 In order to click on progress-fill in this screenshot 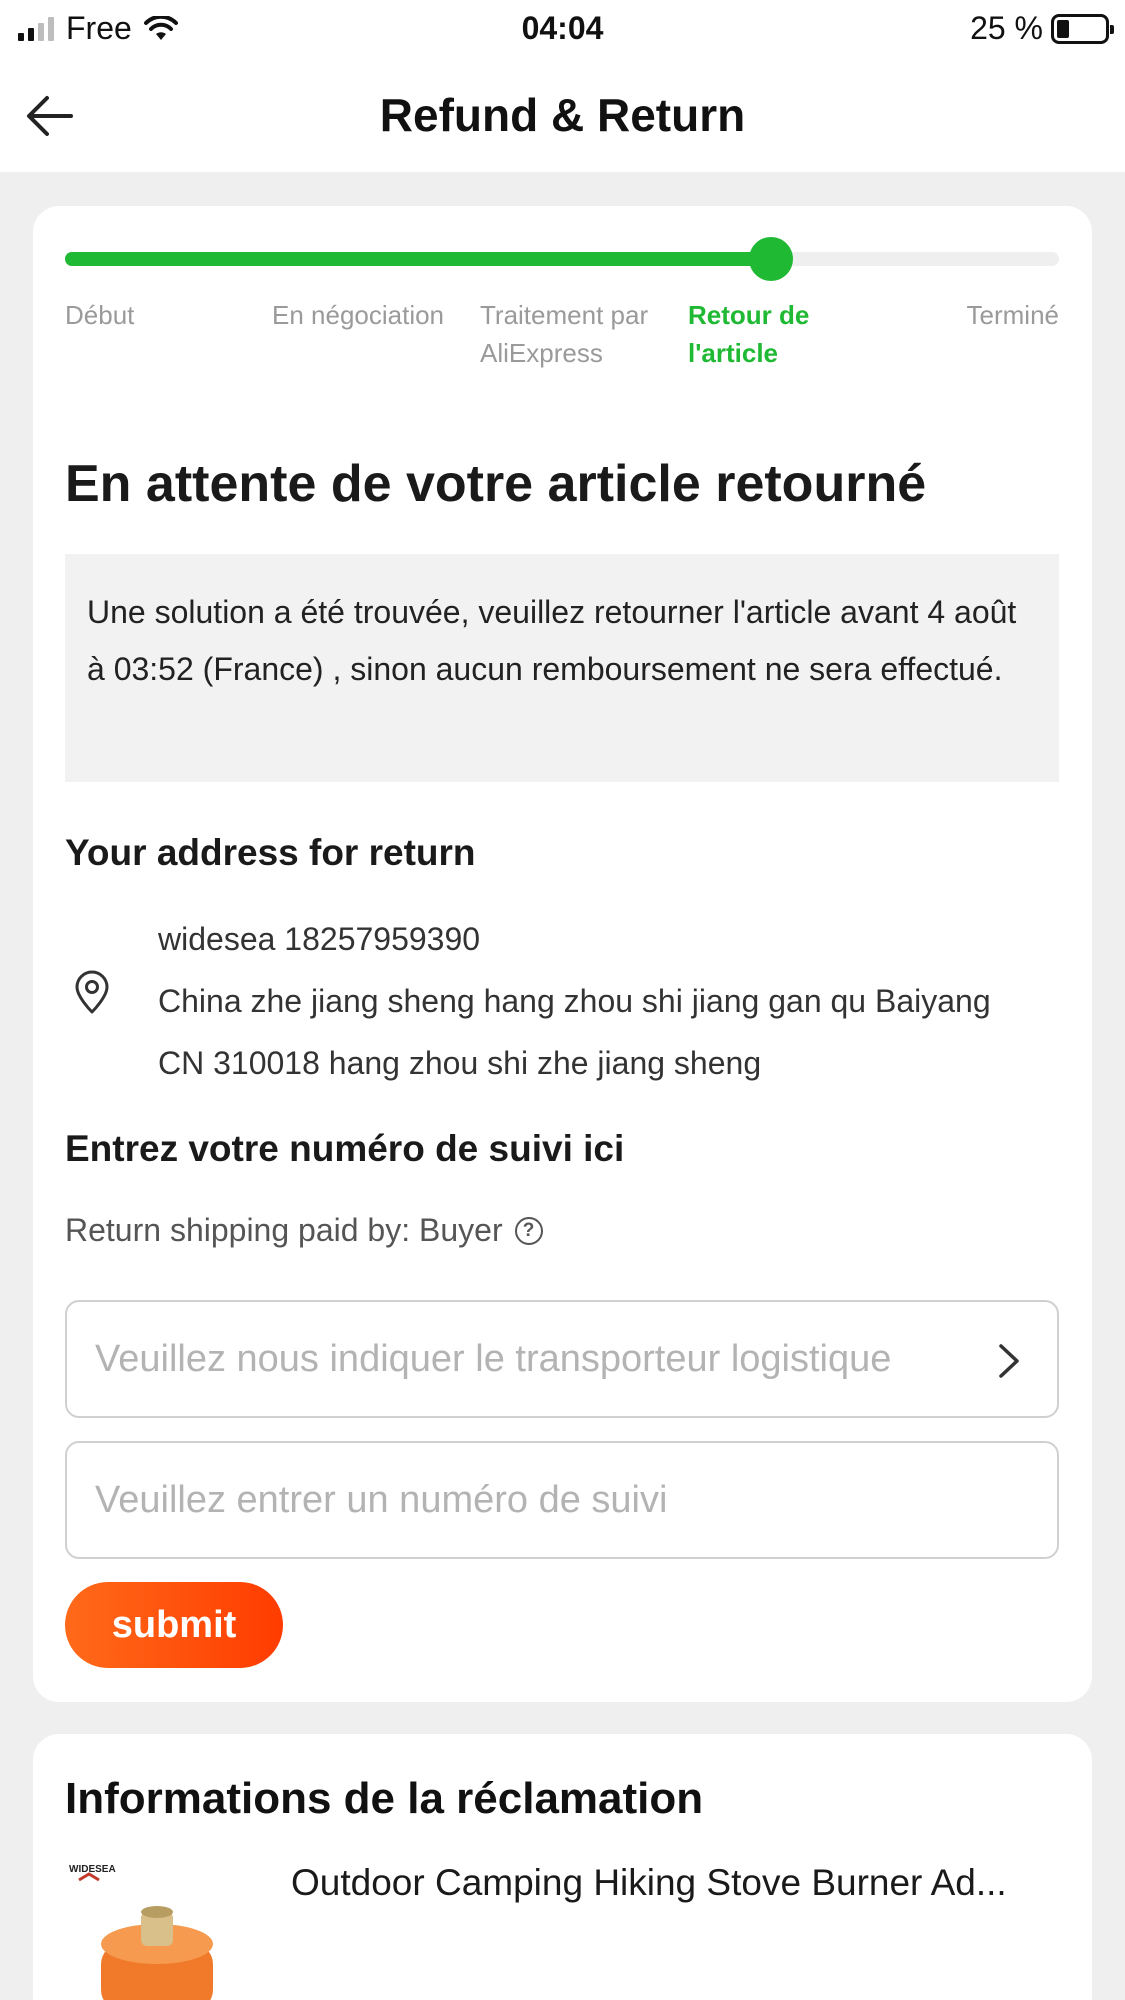, I will do `click(418, 259)`.